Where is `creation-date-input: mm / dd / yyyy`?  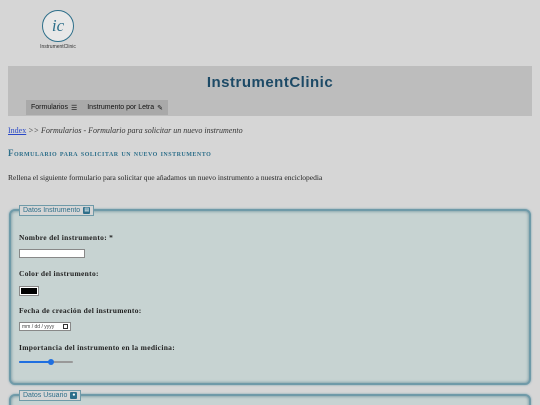
creation-date-input: mm / dd / yyyy is located at coordinates (45, 326).